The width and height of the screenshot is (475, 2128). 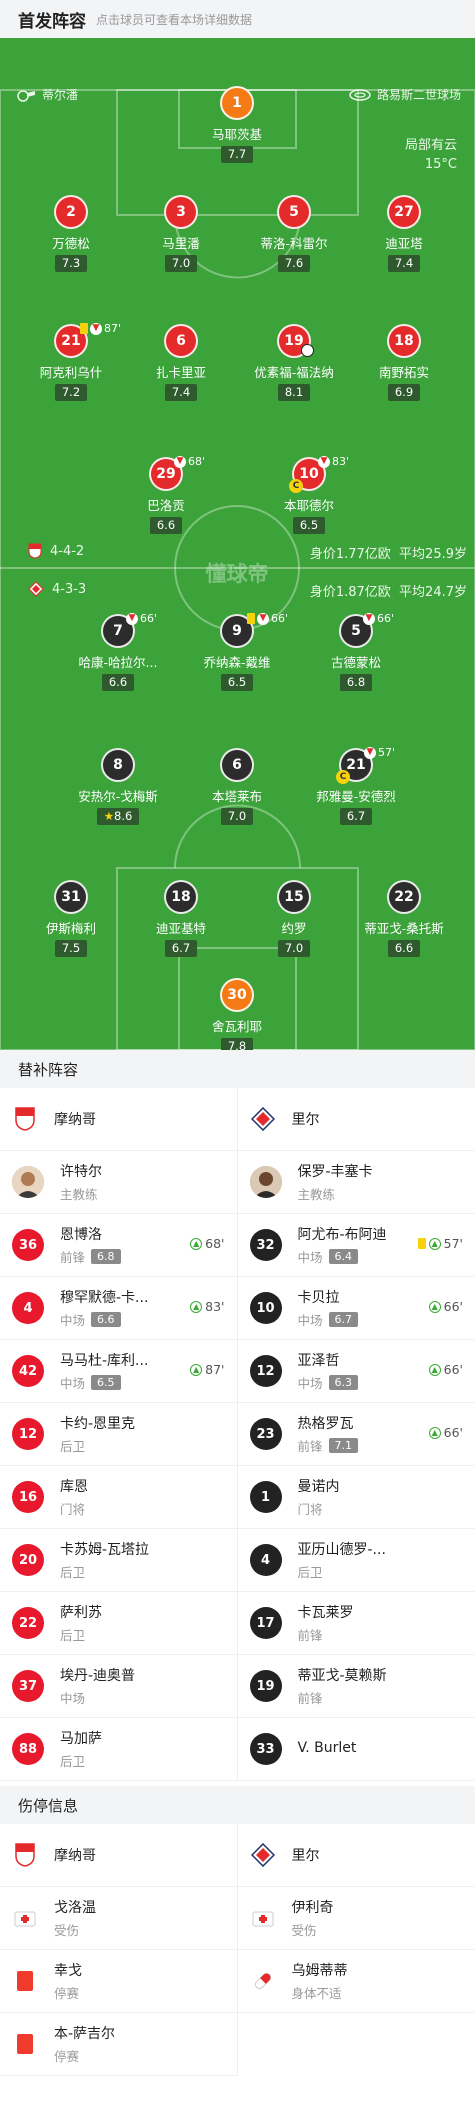 I want to click on sub-row: 4 亚历山德罗-... 后卫, so click(x=356, y=1560).